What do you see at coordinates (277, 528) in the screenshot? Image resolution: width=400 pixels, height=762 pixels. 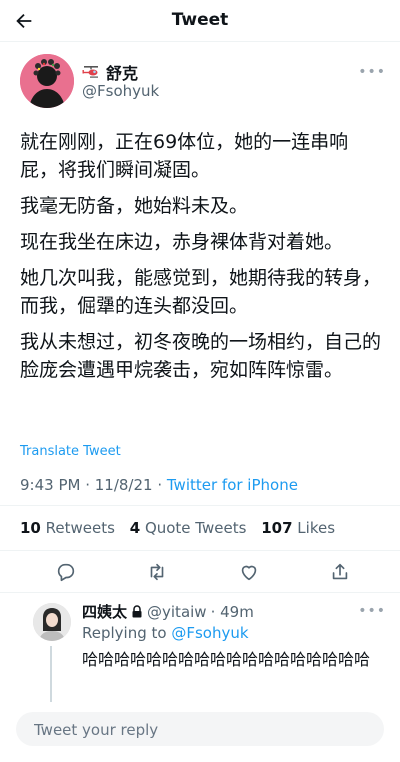 I see `likes-count: 107` at bounding box center [277, 528].